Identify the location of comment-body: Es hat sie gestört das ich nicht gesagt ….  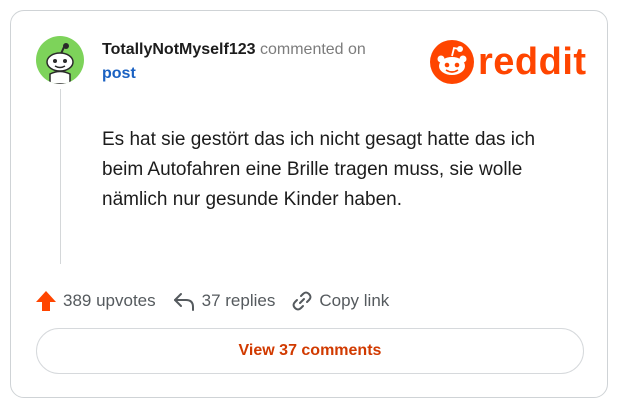
(319, 169).